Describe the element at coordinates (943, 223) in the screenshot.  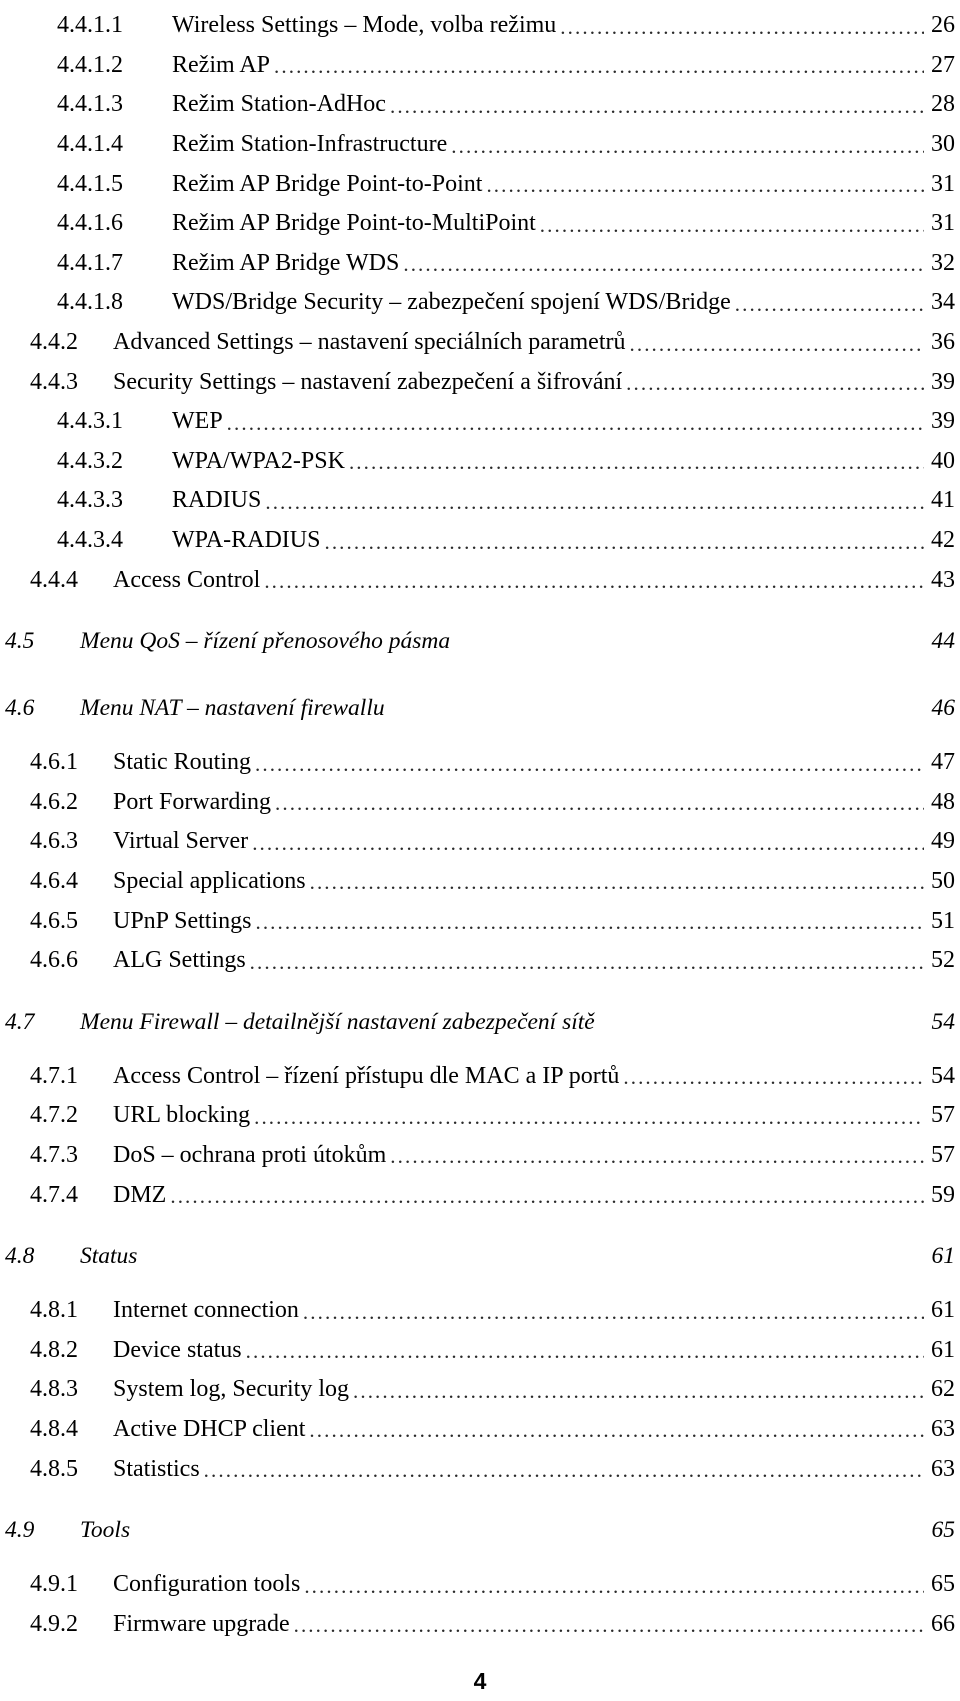
I see `toc-entry-page-number: 31` at that location.